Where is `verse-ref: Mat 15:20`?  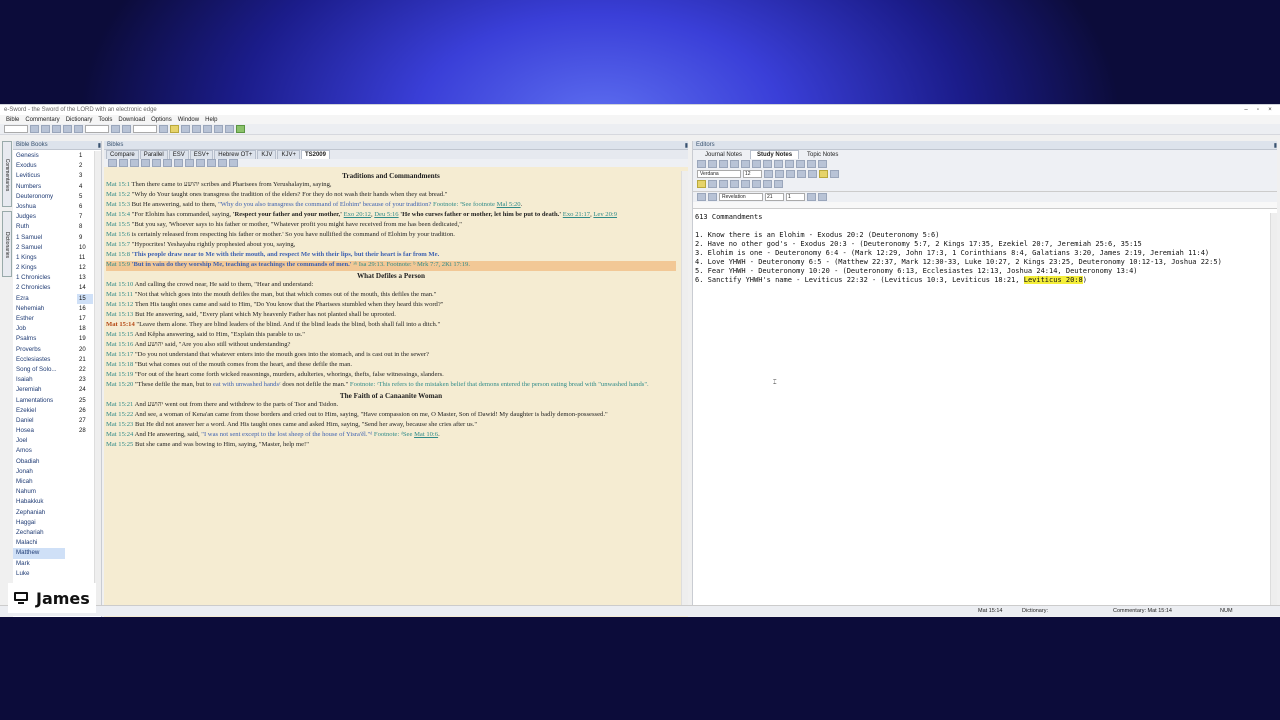
verse-ref: Mat 15:20 is located at coordinates (119, 384).